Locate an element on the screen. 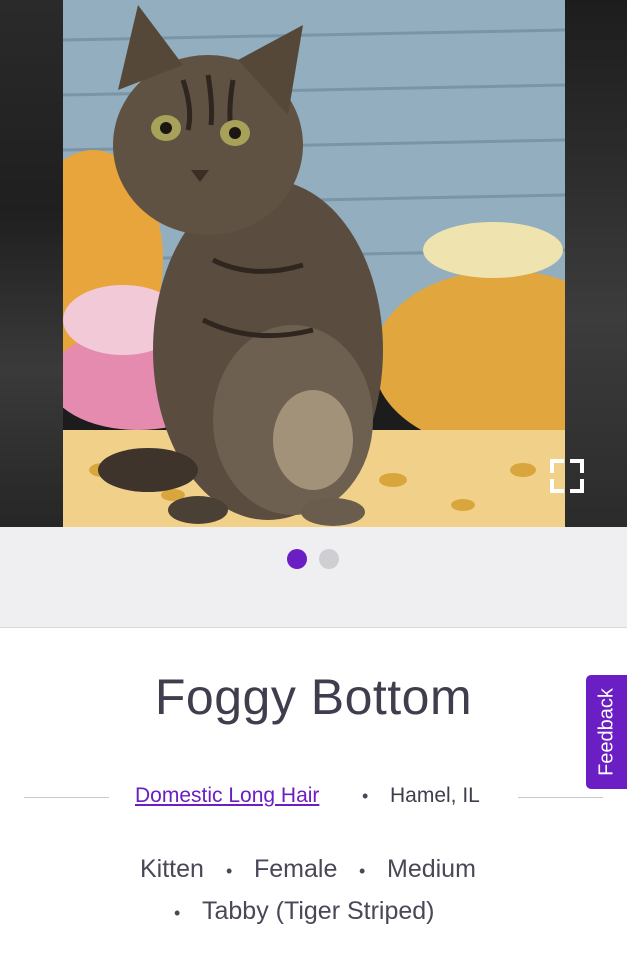 The image size is (627, 960). divider-right is located at coordinates (560, 797).